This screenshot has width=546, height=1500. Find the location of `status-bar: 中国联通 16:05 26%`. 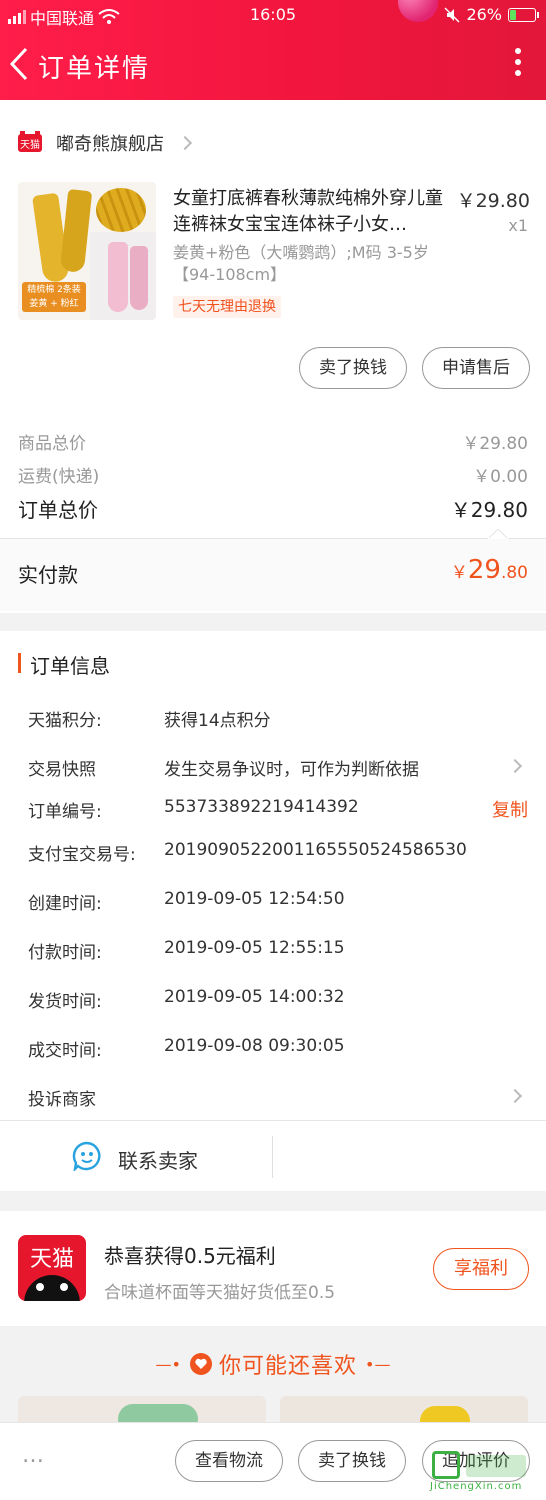

status-bar: 中国联通 16:05 26% is located at coordinates (273, 15).